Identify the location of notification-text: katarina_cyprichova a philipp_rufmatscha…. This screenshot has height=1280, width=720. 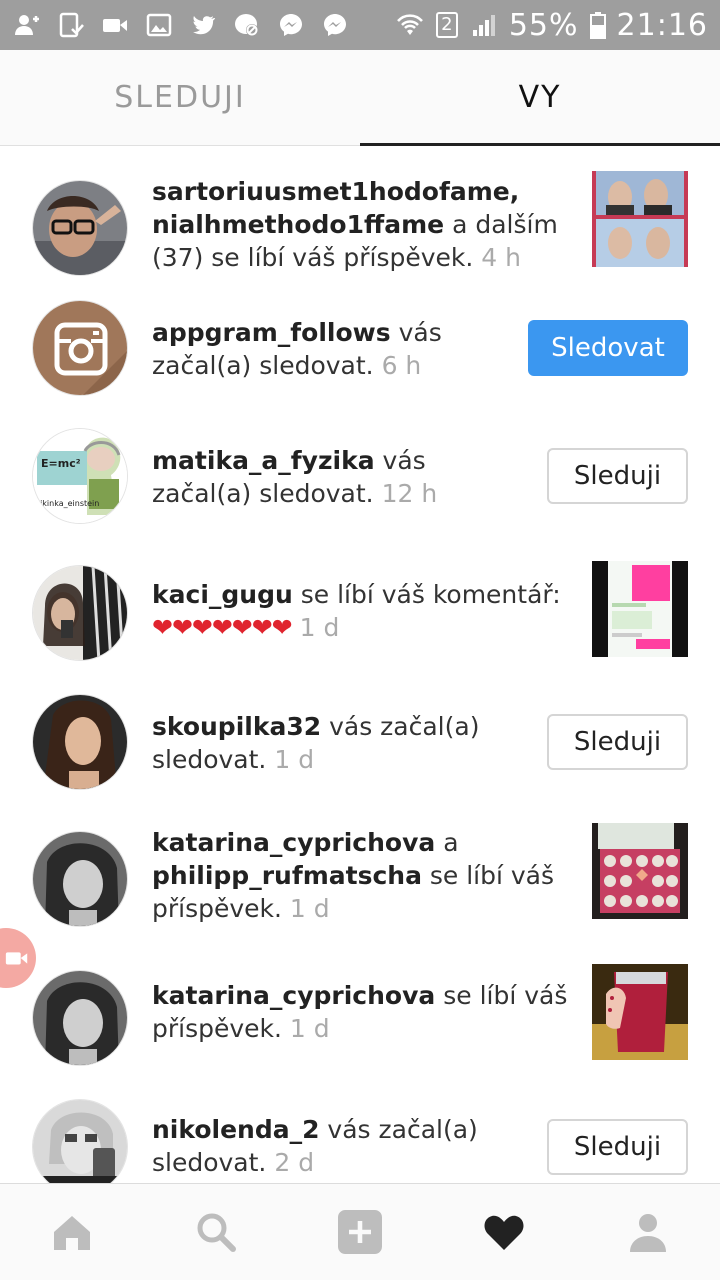
(367, 875).